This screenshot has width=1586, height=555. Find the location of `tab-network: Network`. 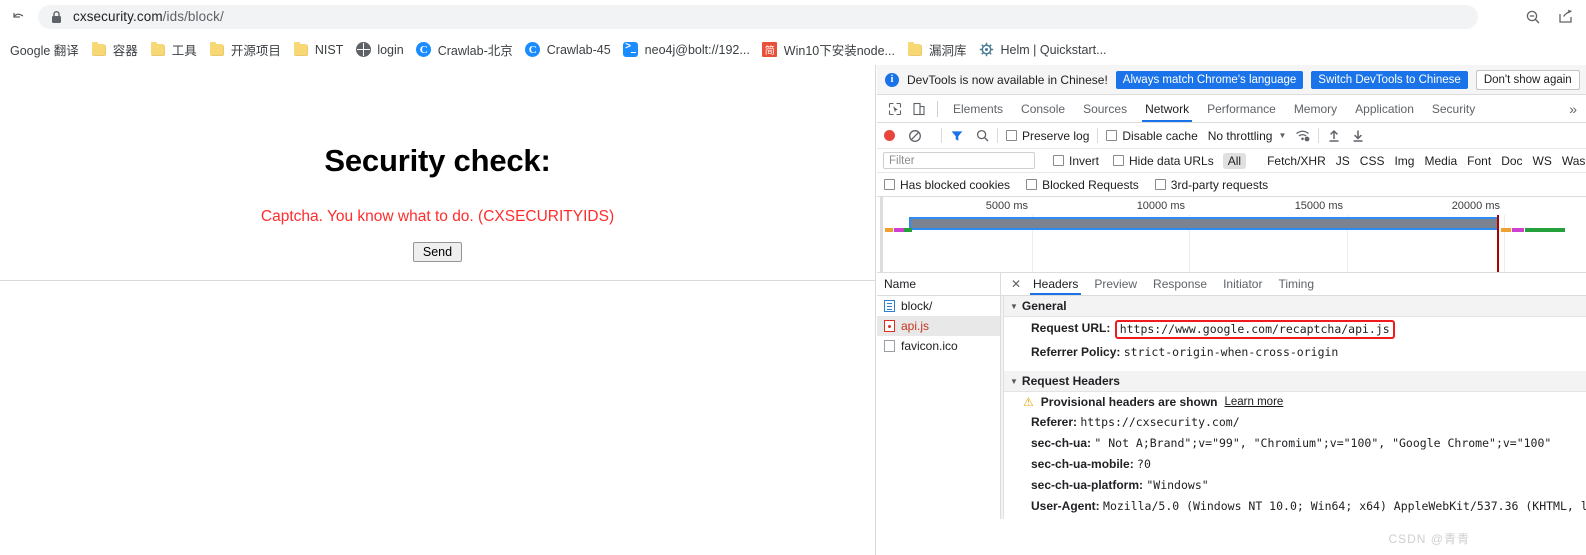

tab-network: Network is located at coordinates (1167, 108).